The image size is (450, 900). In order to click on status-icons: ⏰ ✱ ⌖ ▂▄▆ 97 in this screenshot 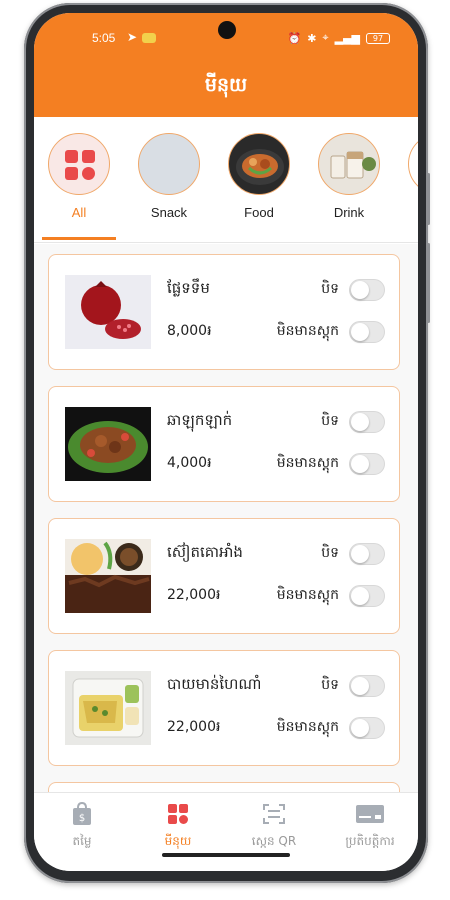, I will do `click(338, 38)`.